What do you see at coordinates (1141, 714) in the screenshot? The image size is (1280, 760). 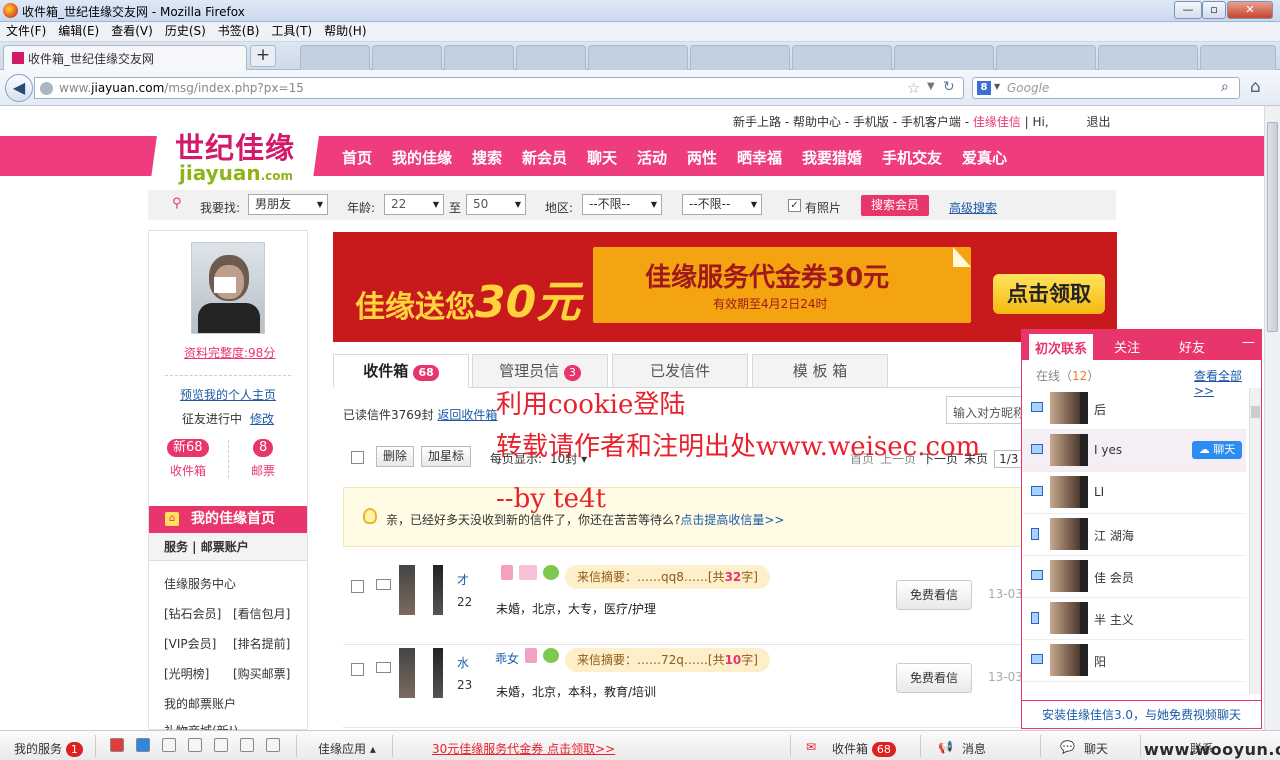 I see `install-messenger-link: 安装佳缘佳信3.0，与她免费视频聊天` at bounding box center [1141, 714].